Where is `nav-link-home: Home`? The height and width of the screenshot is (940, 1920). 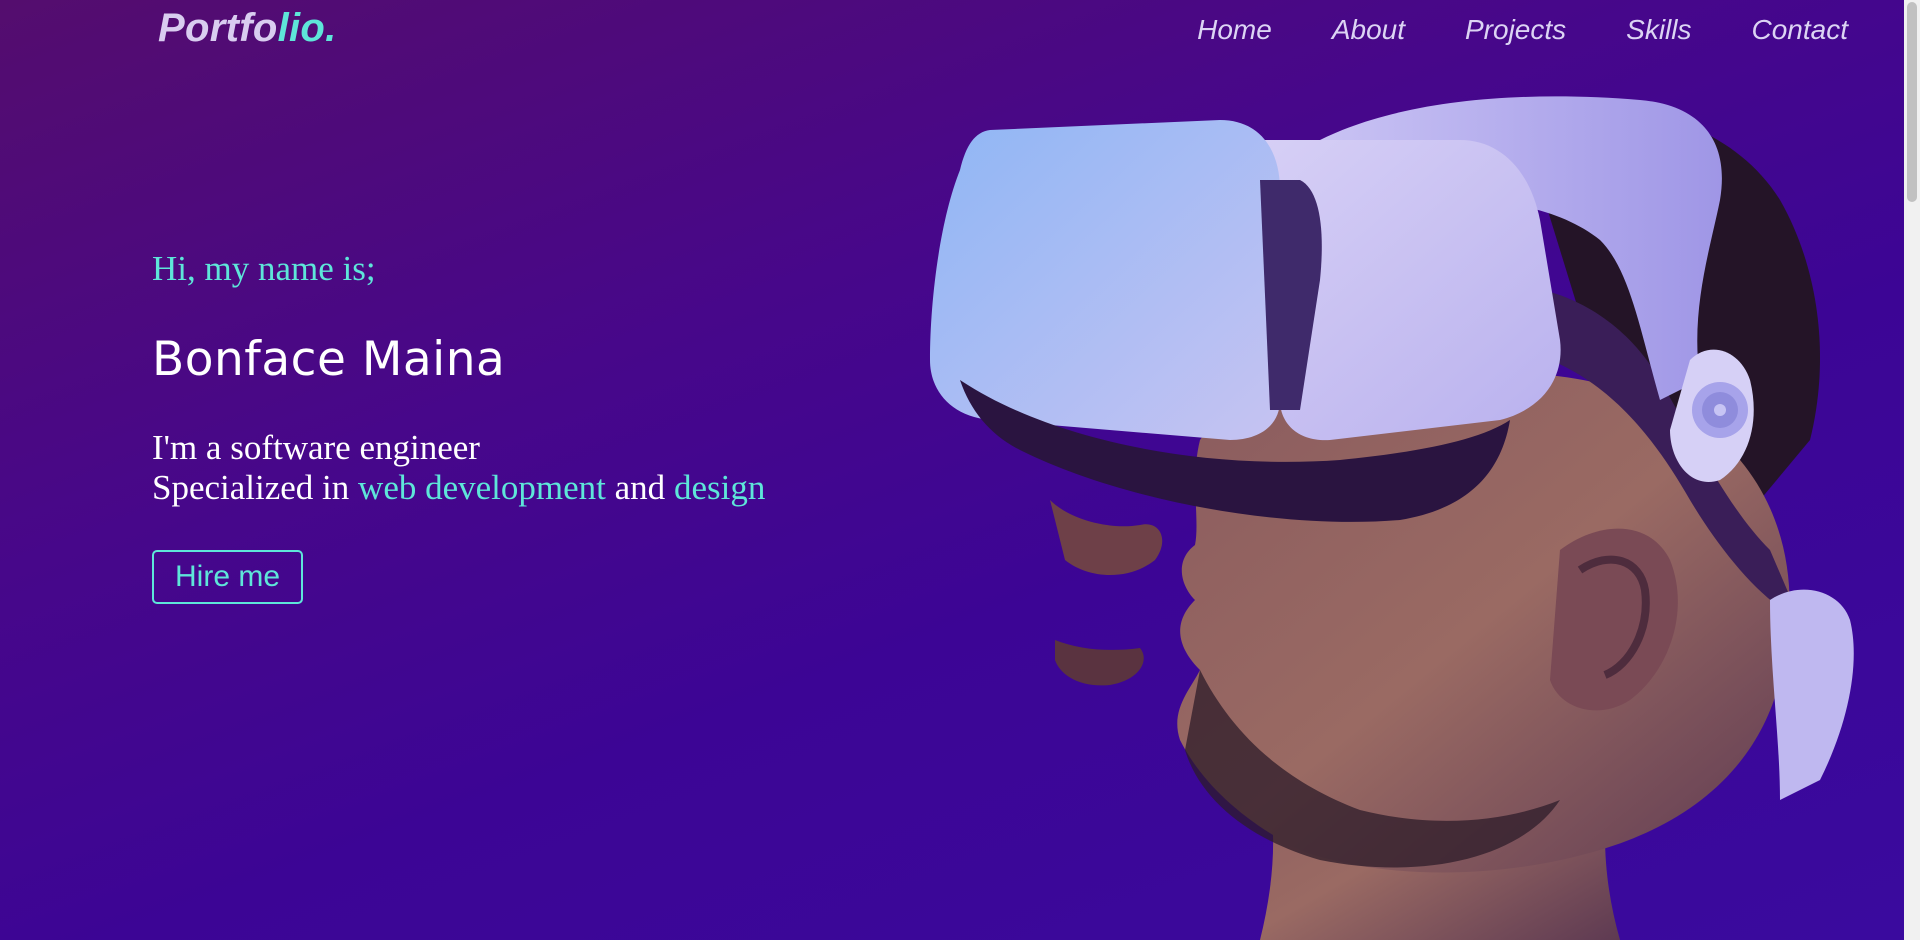 nav-link-home: Home is located at coordinates (1234, 30).